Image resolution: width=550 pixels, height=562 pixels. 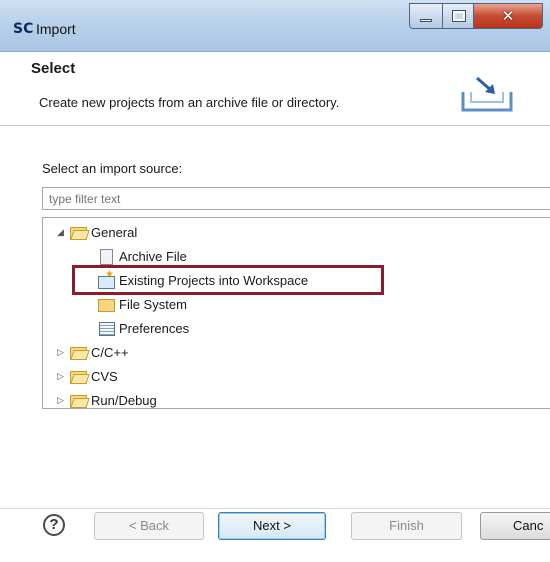 I want to click on button-bar-divider, so click(x=275, y=508).